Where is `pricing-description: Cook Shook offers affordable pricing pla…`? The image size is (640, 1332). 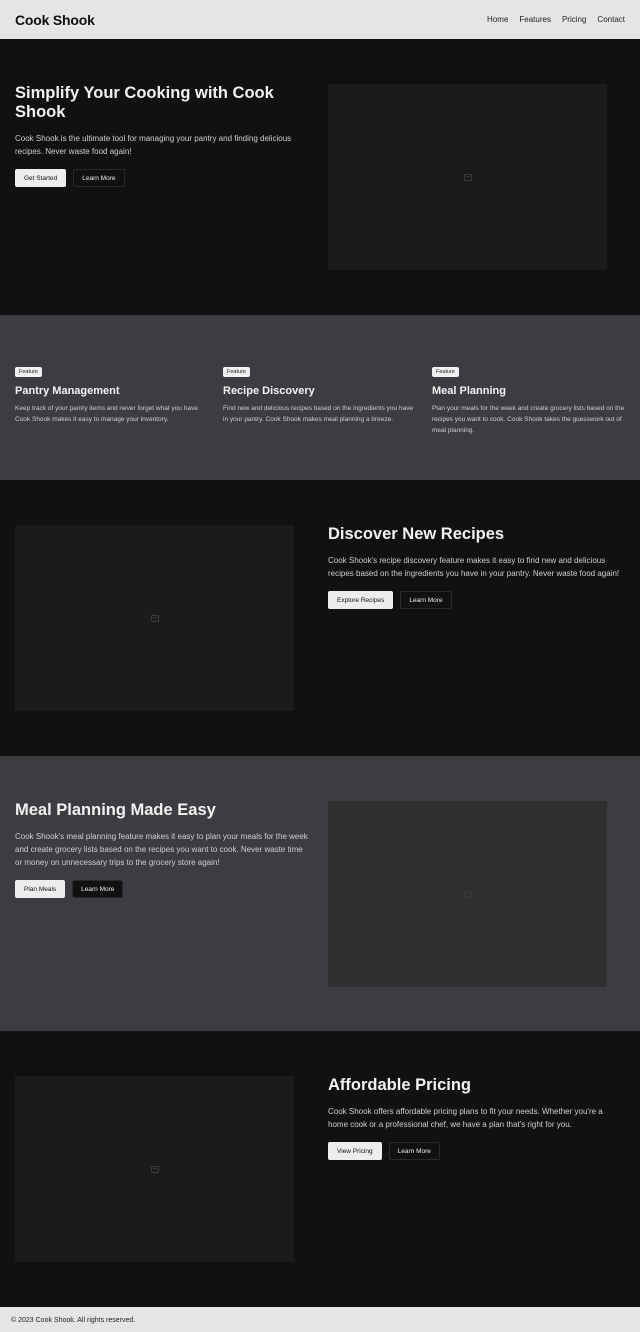 pricing-description: Cook Shook offers affordable pricing pla… is located at coordinates (465, 1118).